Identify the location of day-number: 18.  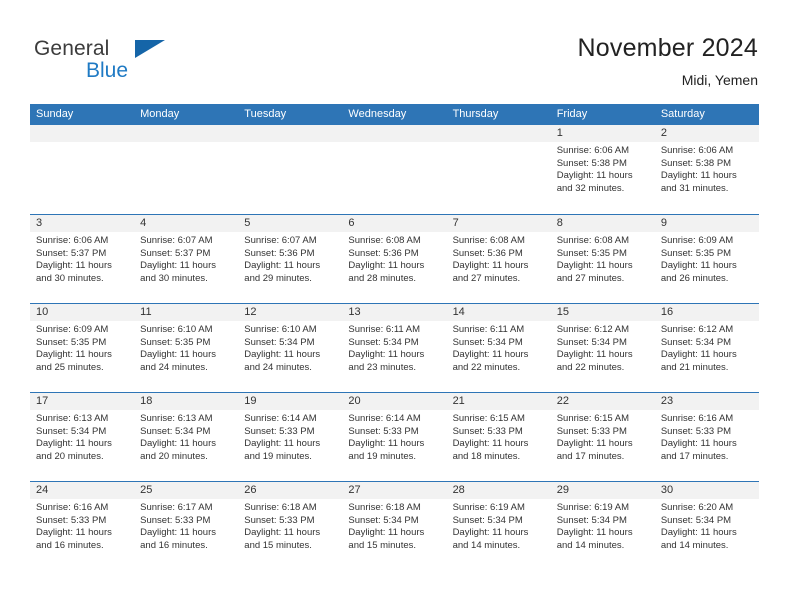
(146, 401).